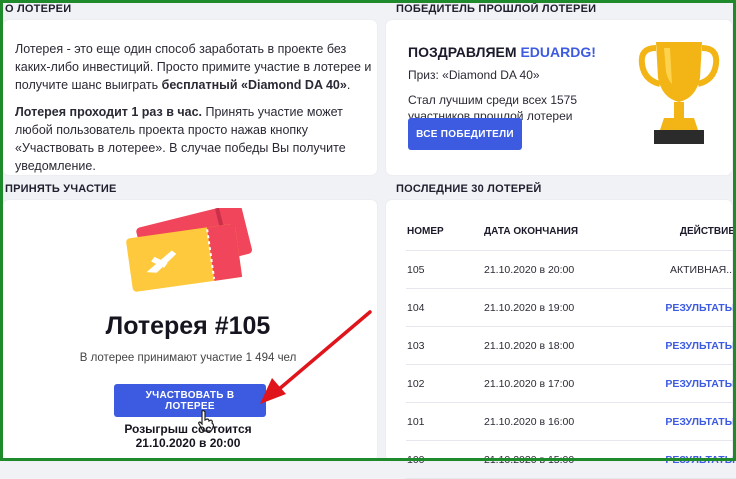 This screenshot has height=479, width=736. What do you see at coordinates (555, 307) in the screenshot?
I see `row-date: 21.10.2020 в 19:00` at bounding box center [555, 307].